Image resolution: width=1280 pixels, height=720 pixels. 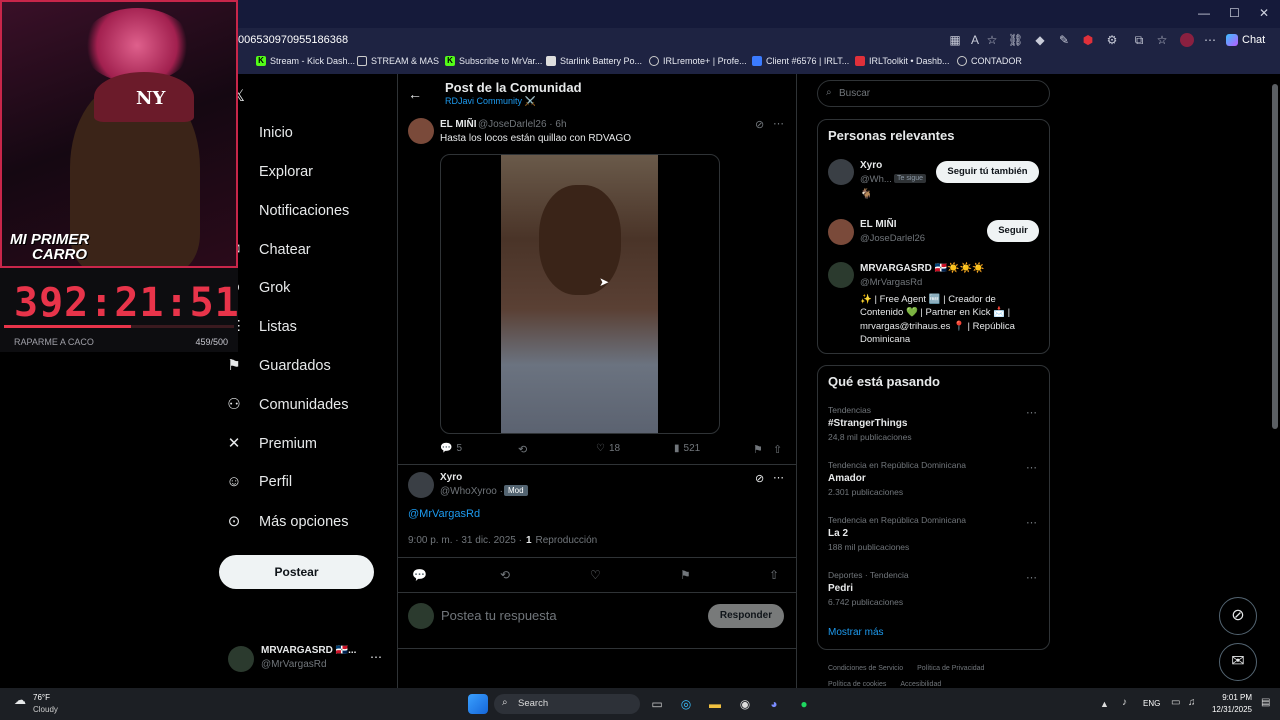 I want to click on bookmark-action-icon: ⚑, so click(x=685, y=575).